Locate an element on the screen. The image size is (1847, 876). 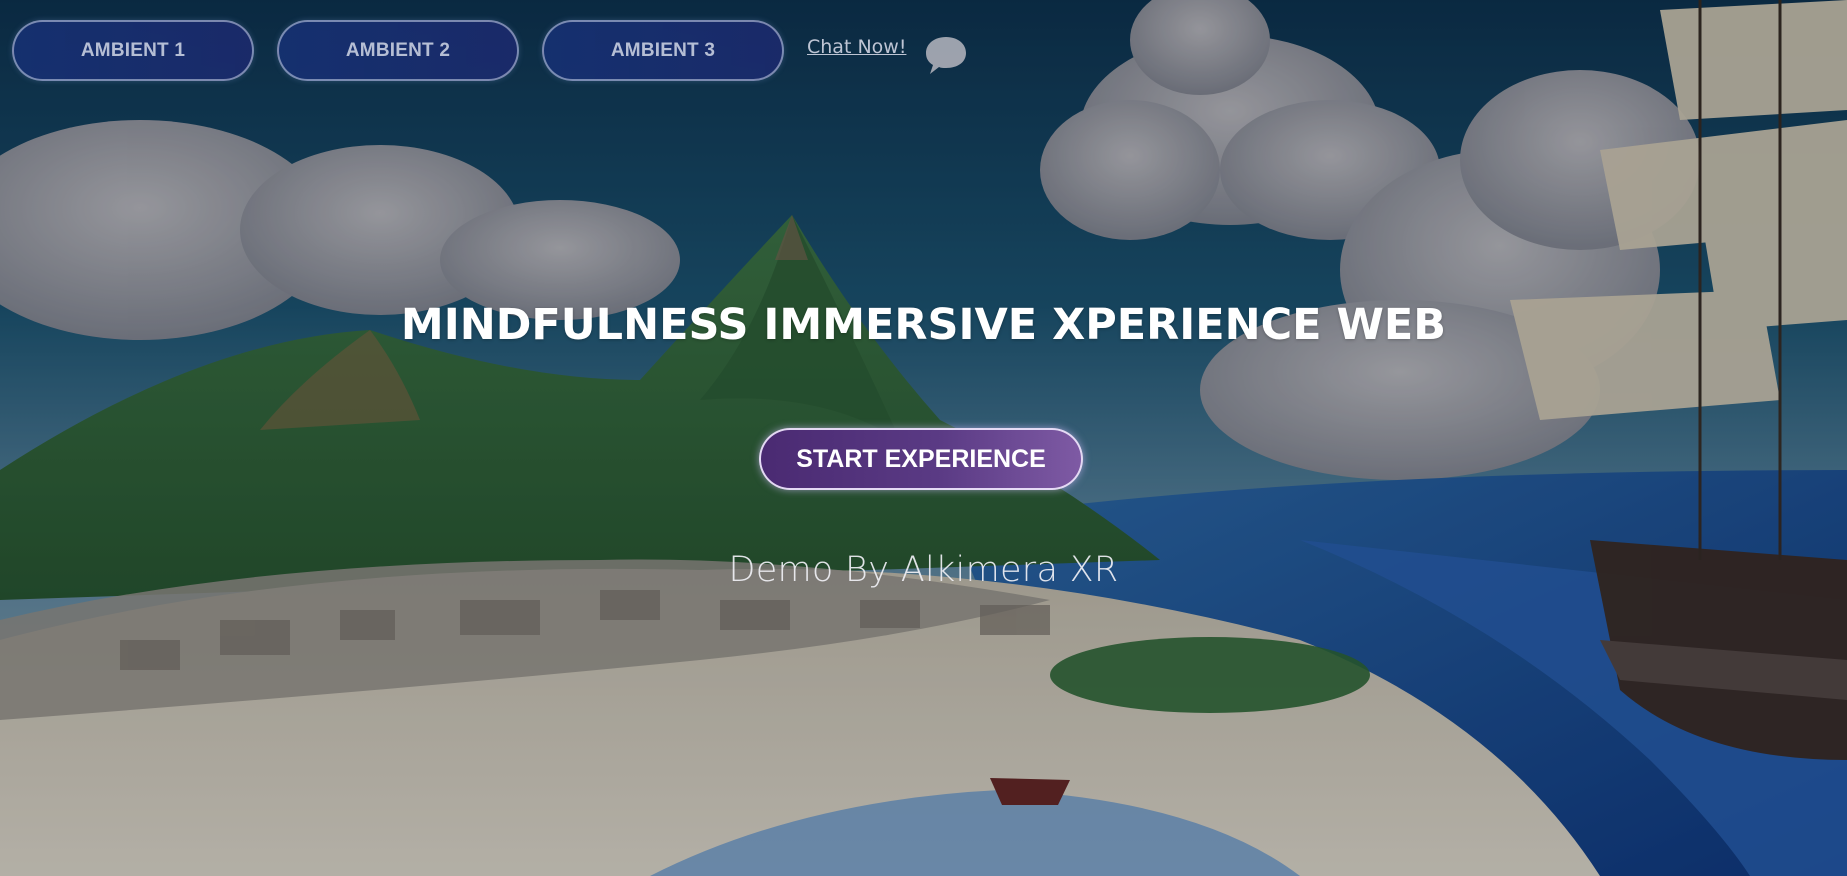
demo-credit-text: Demo By Alkimera XR is located at coordinates (923, 570).